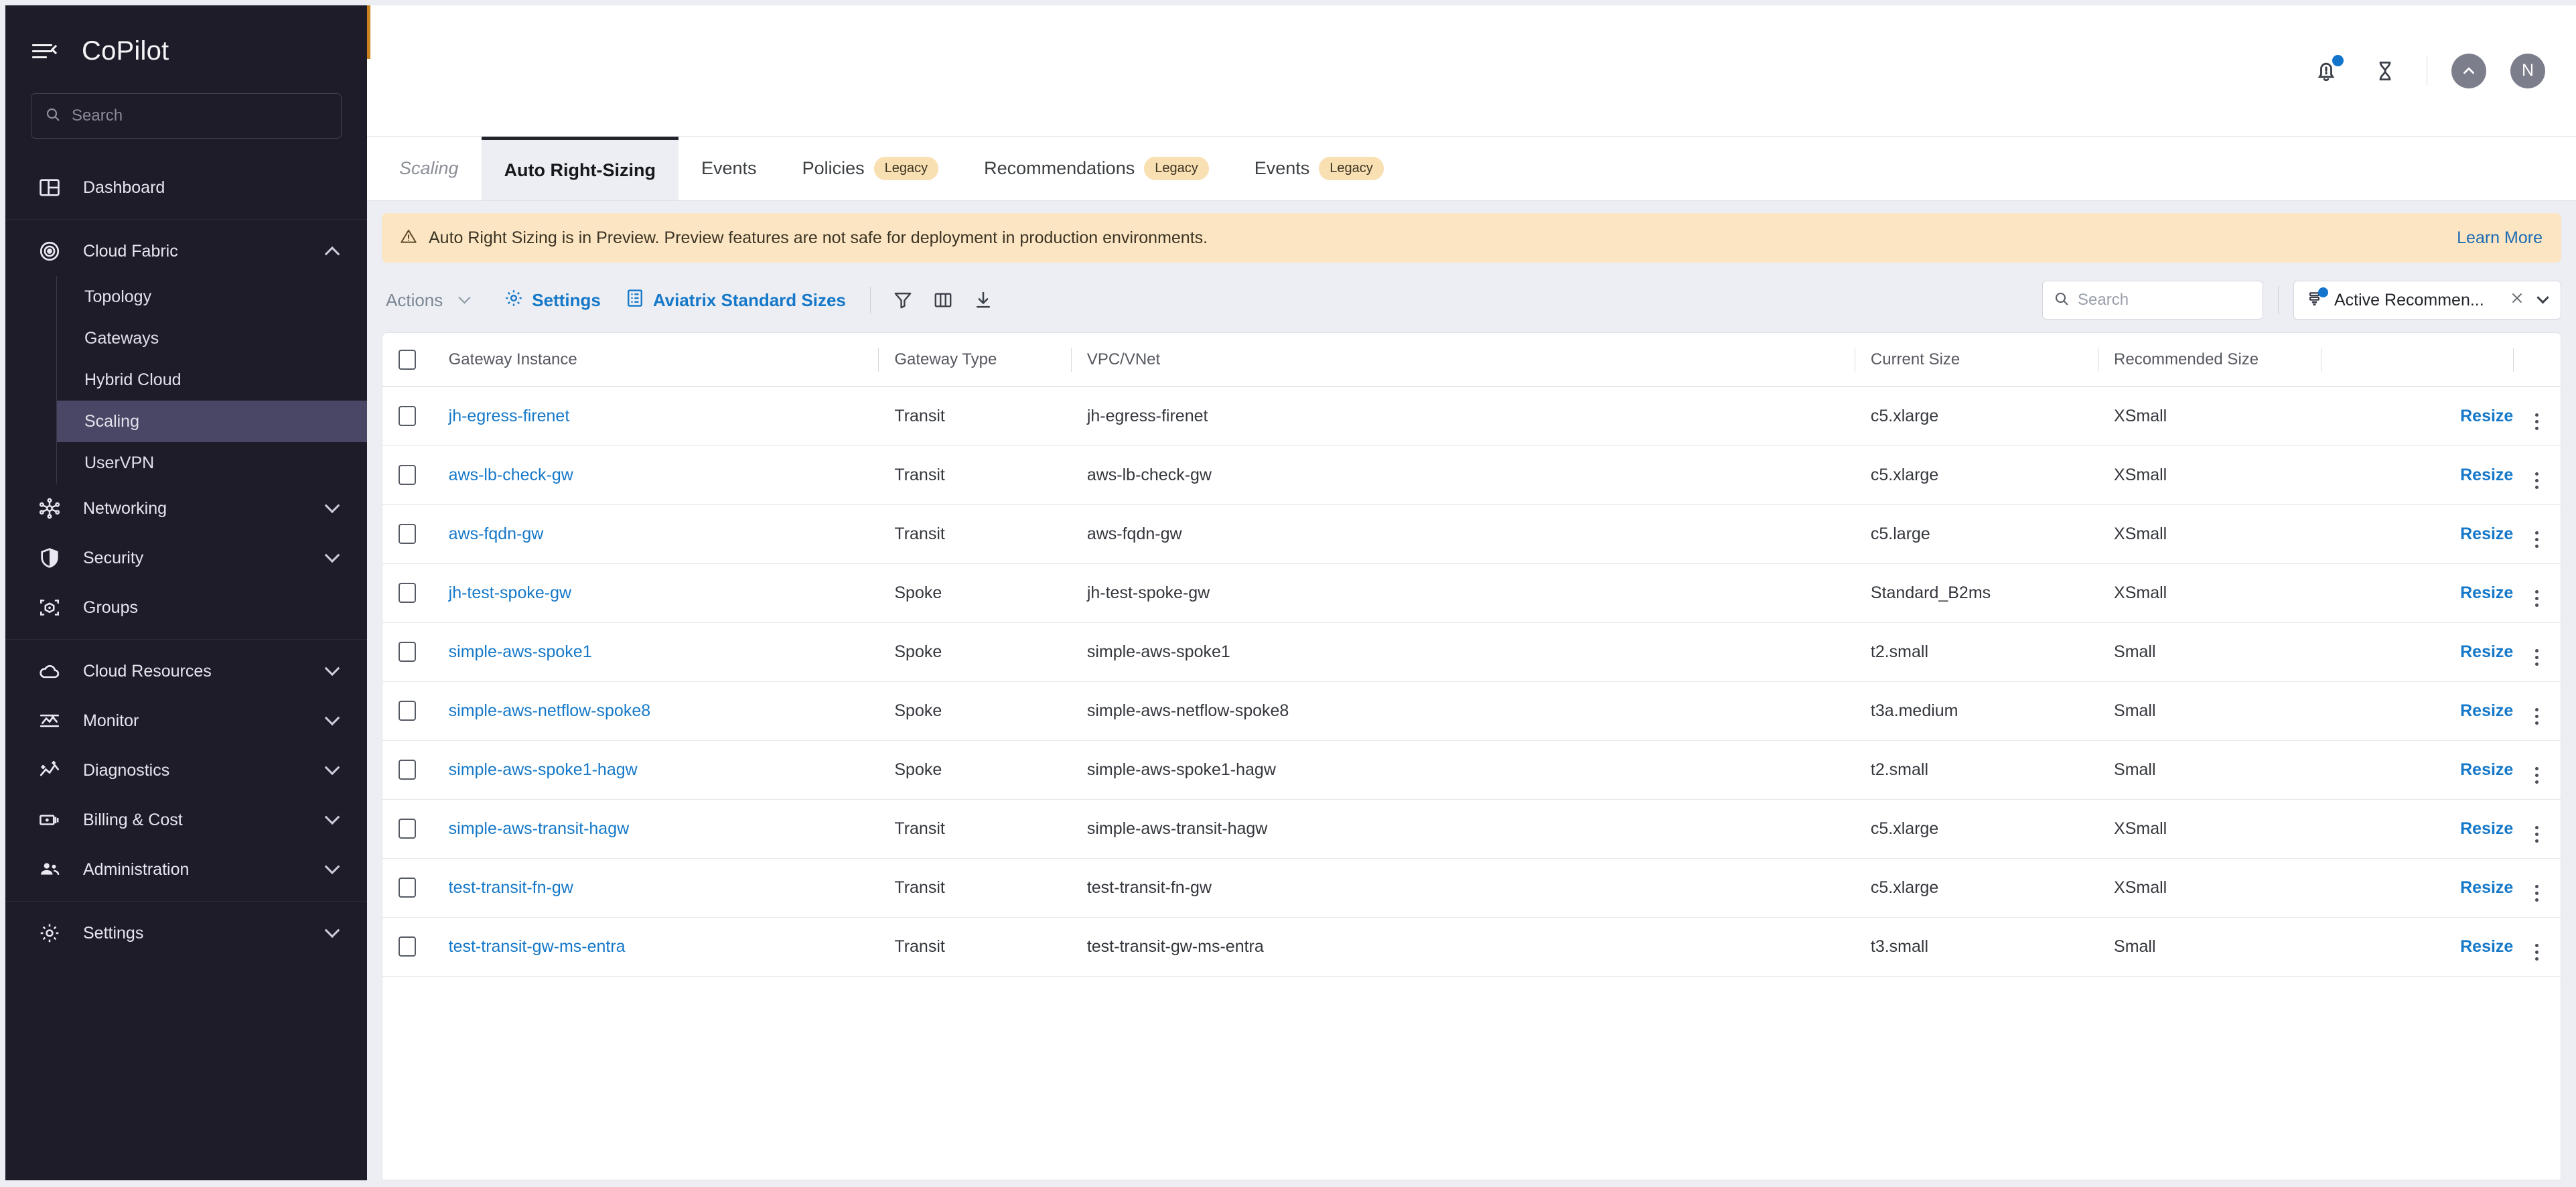  What do you see at coordinates (903, 300) in the screenshot?
I see `filter-button` at bounding box center [903, 300].